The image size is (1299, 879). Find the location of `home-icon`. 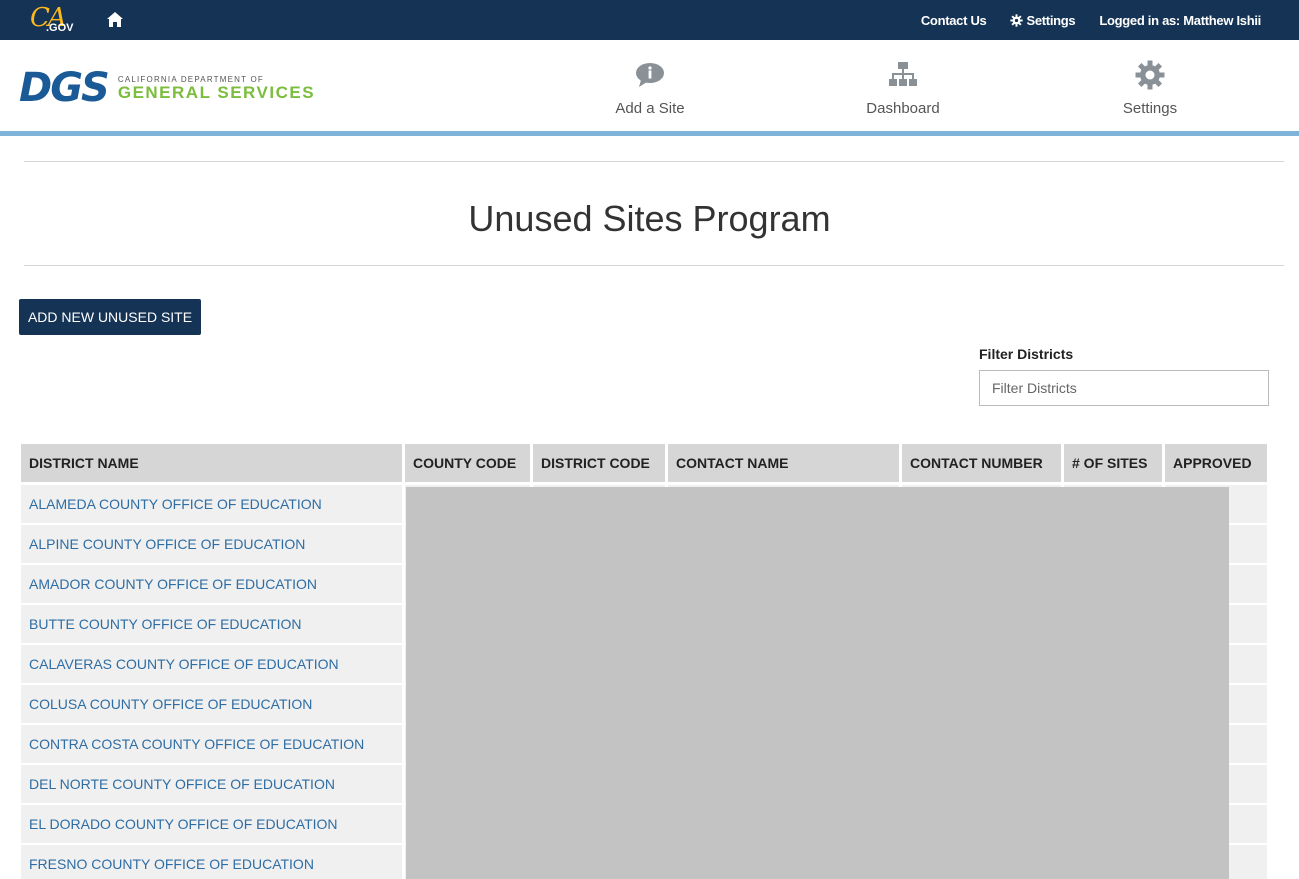

home-icon is located at coordinates (115, 20).